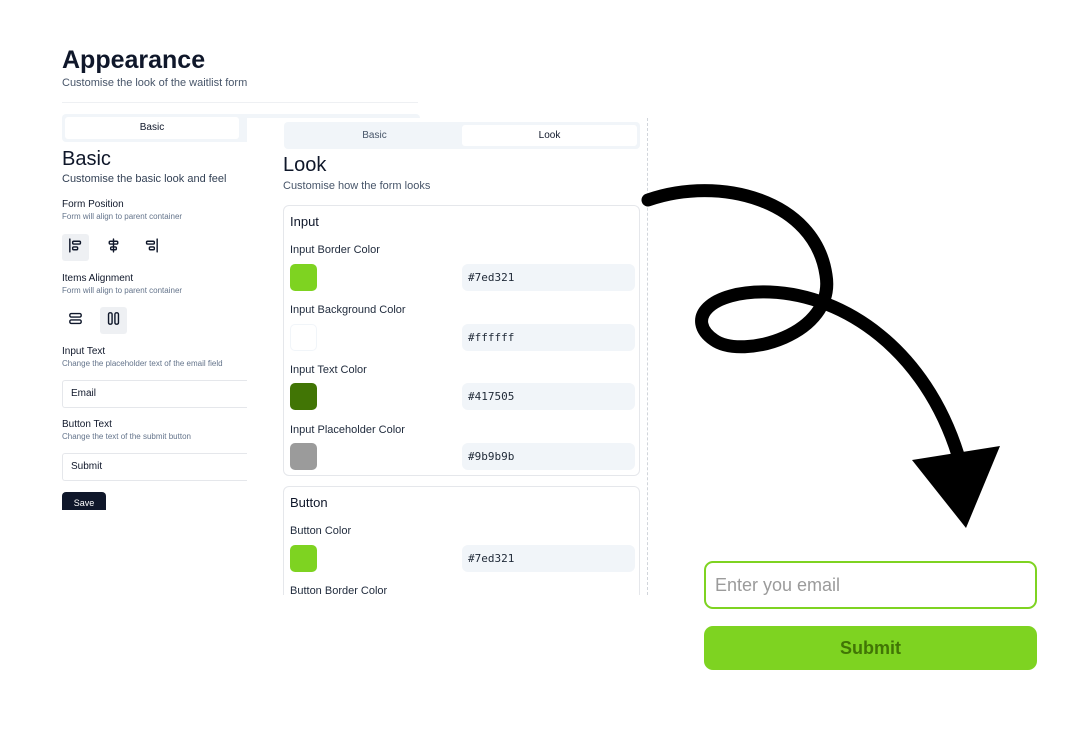 The width and height of the screenshot is (1080, 752). Describe the element at coordinates (122, 290) in the screenshot. I see `items-alignment-hint: Form will align to parent container` at that location.